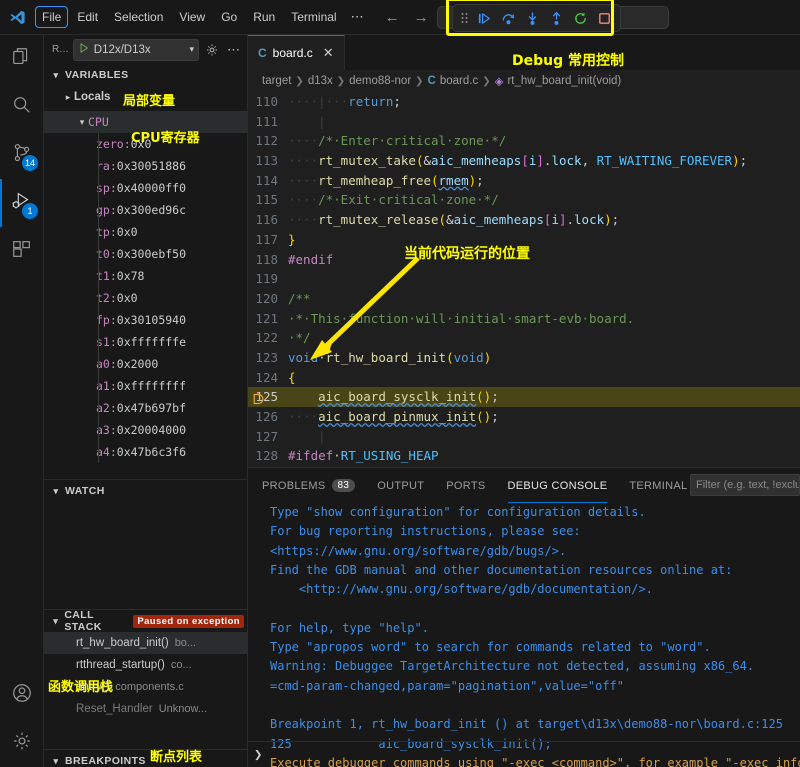 This screenshot has width=800, height=767. I want to click on manage-settings-button, so click(22, 743).